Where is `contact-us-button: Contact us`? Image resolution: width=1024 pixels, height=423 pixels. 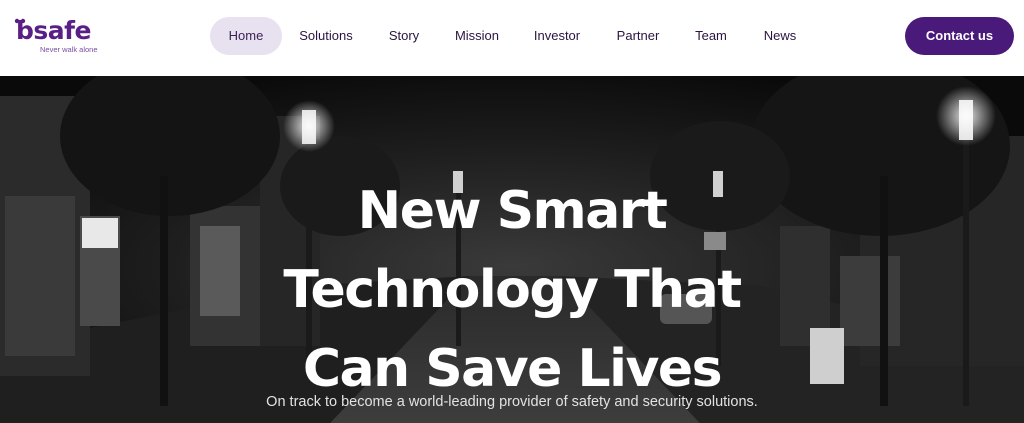
contact-us-button: Contact us is located at coordinates (959, 36).